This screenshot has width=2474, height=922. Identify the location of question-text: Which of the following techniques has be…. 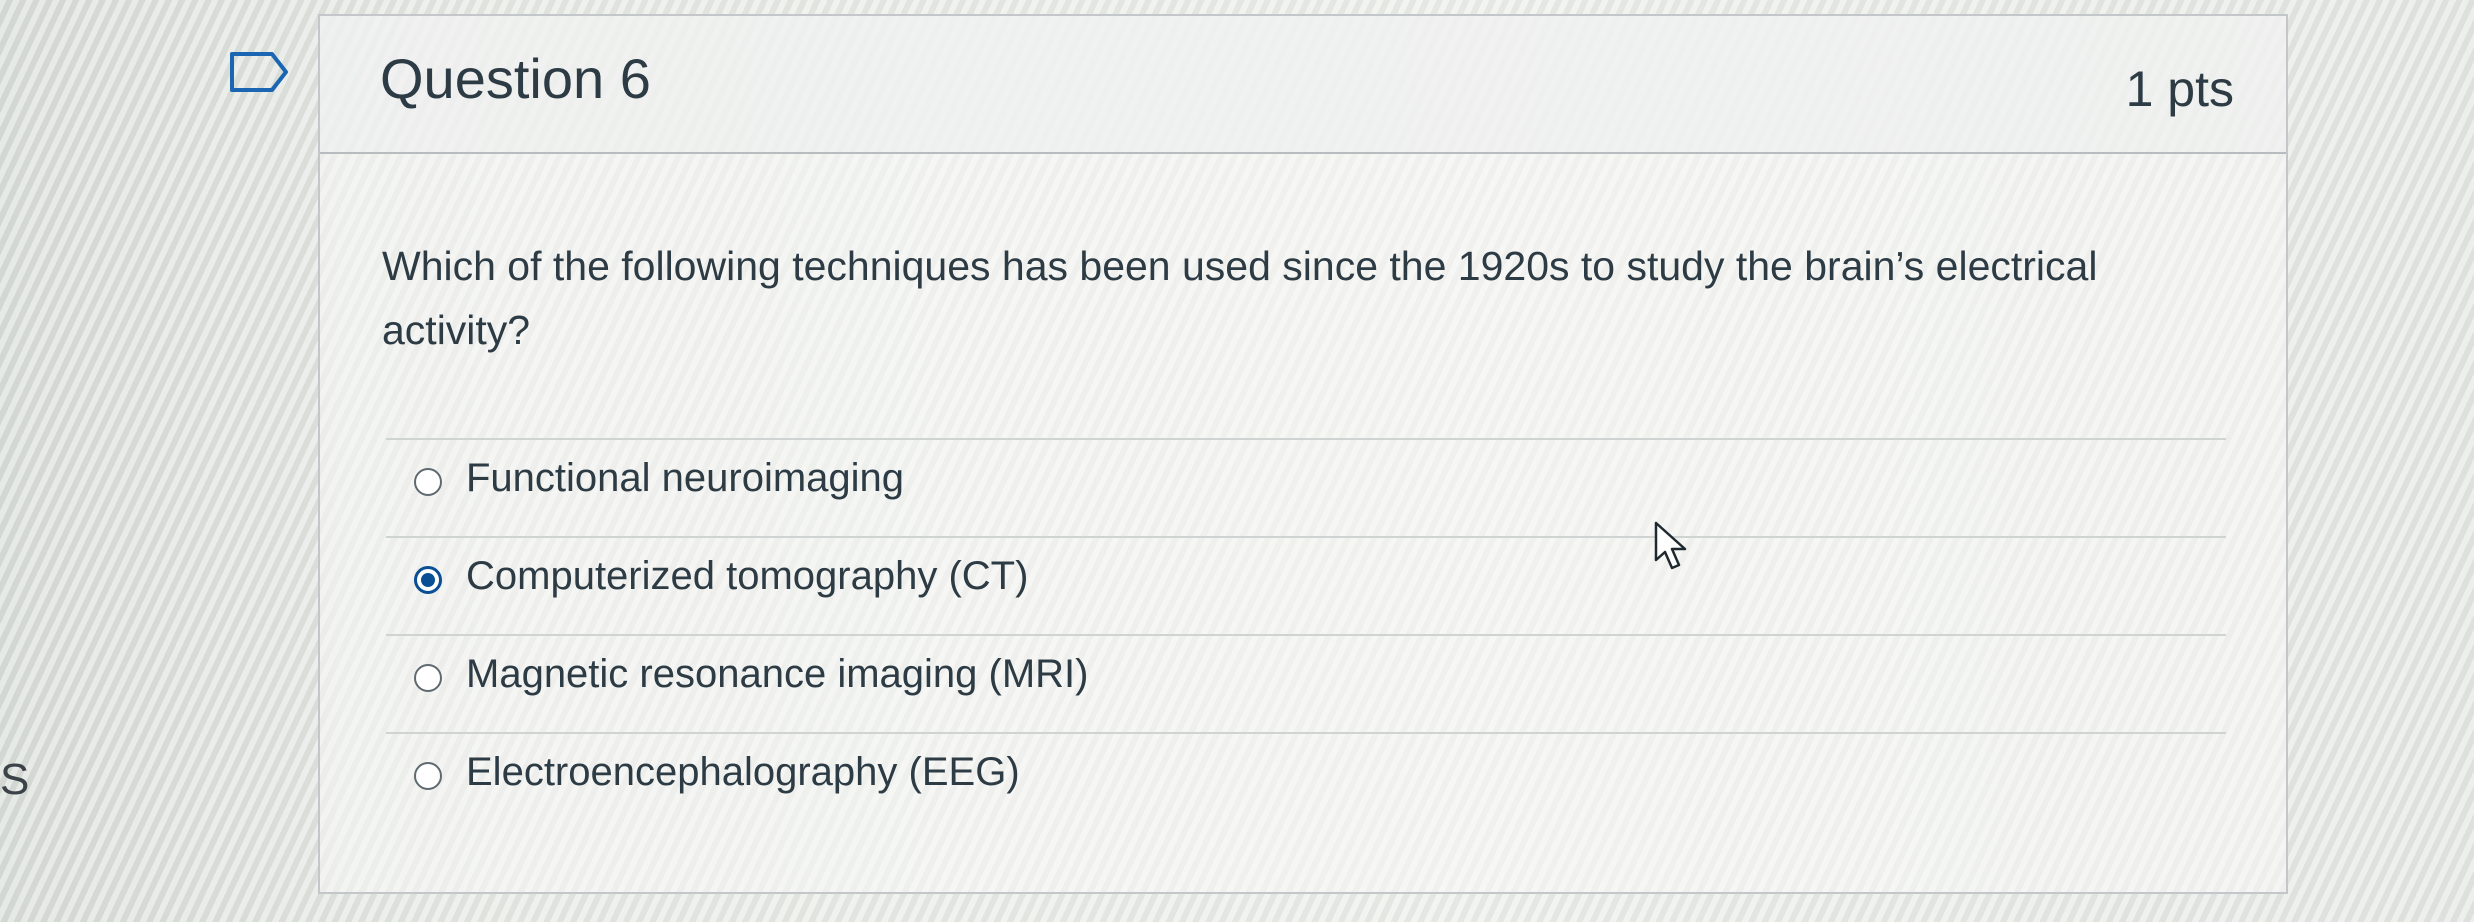
(1240, 298).